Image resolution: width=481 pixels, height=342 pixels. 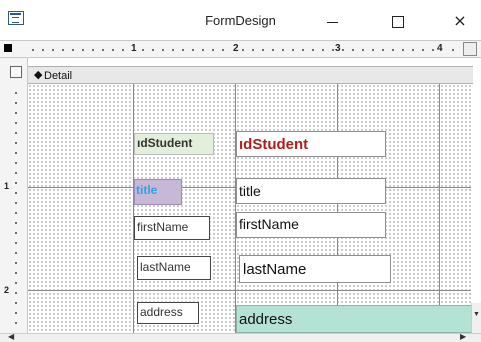 I want to click on section-label: Detail, so click(x=58, y=76).